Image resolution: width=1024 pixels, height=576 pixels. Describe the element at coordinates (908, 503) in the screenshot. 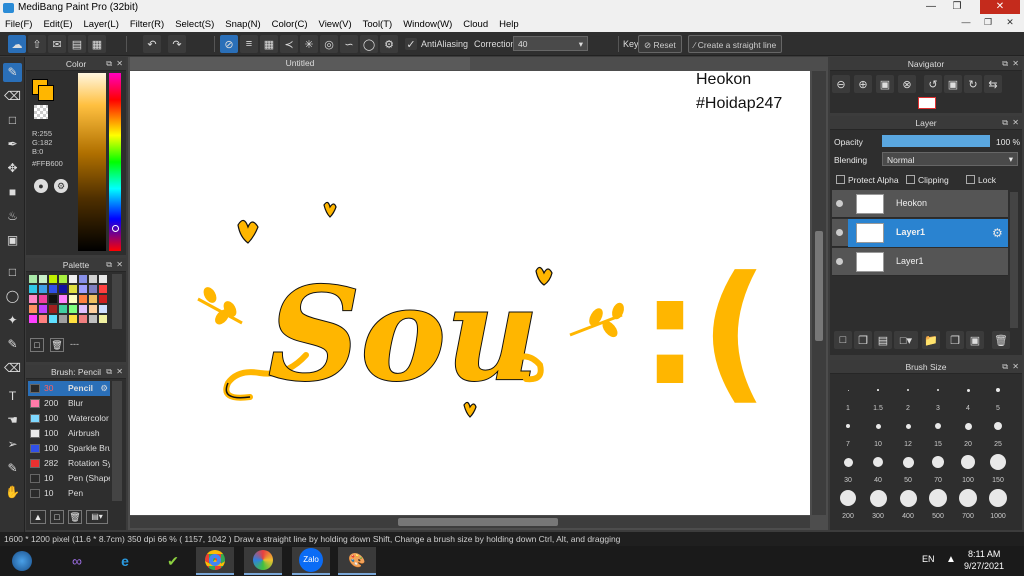

I see `brush-size-option: 400` at that location.